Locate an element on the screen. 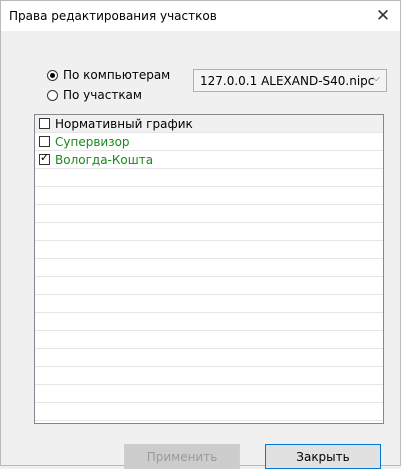 This screenshot has width=401, height=469. list-item-label: Нормативный график is located at coordinates (124, 123).